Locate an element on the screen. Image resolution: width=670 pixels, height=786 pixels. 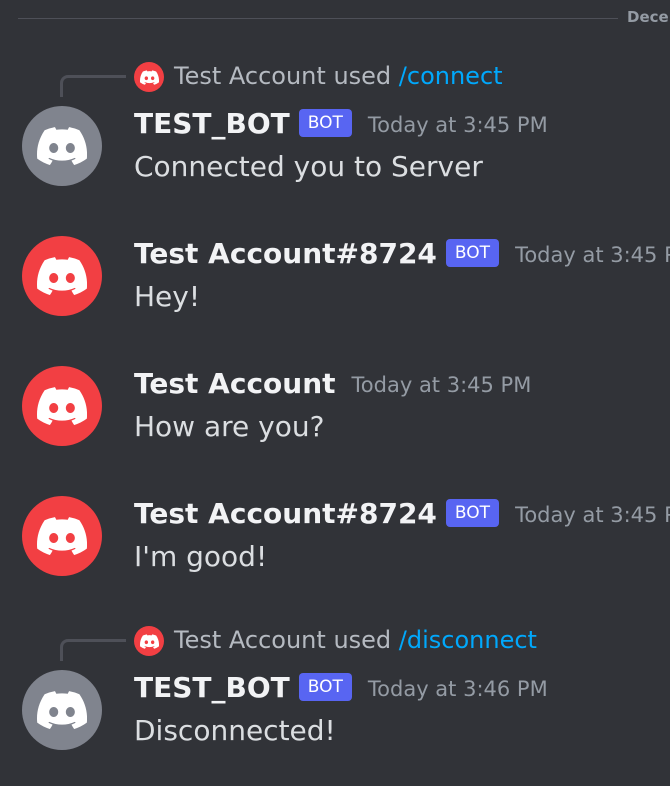
divider-date-label: Dece is located at coordinates (648, 17).